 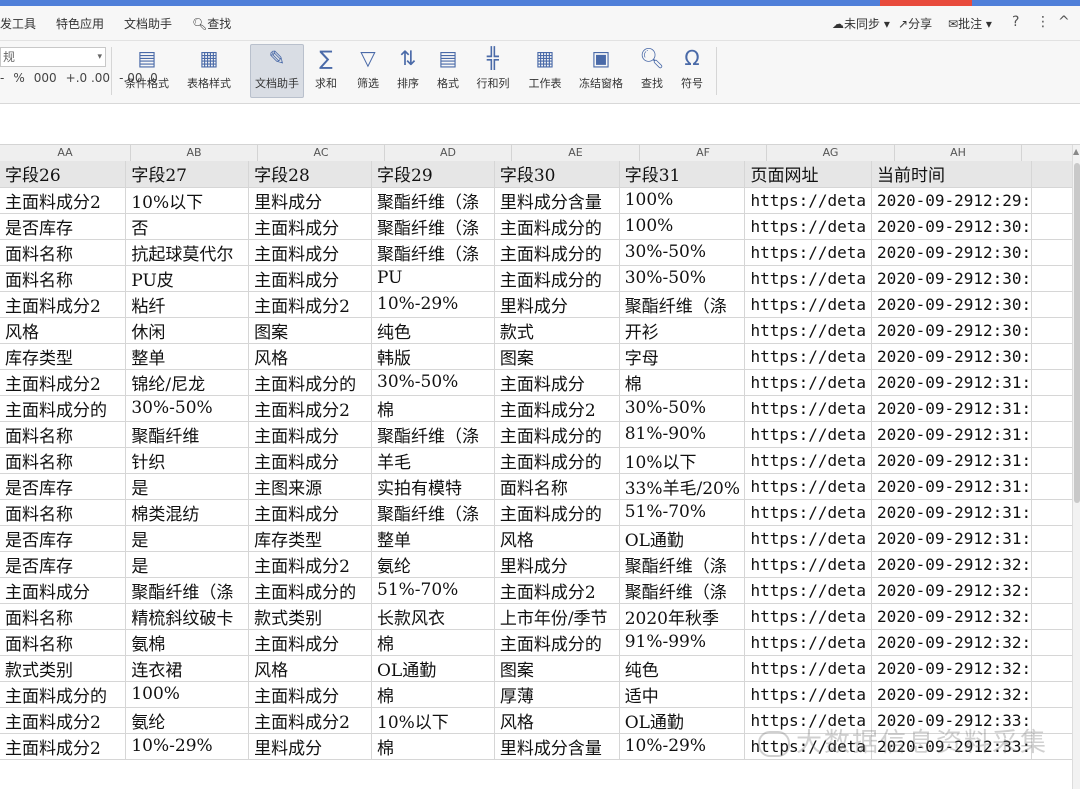 I want to click on table-cell: 针织, so click(x=187, y=460).